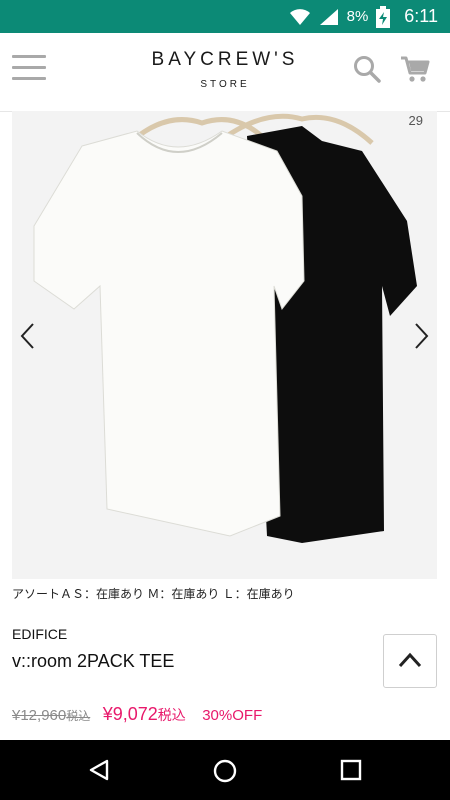  I want to click on brand-logo: BAYCREW'S STORE, so click(225, 69).